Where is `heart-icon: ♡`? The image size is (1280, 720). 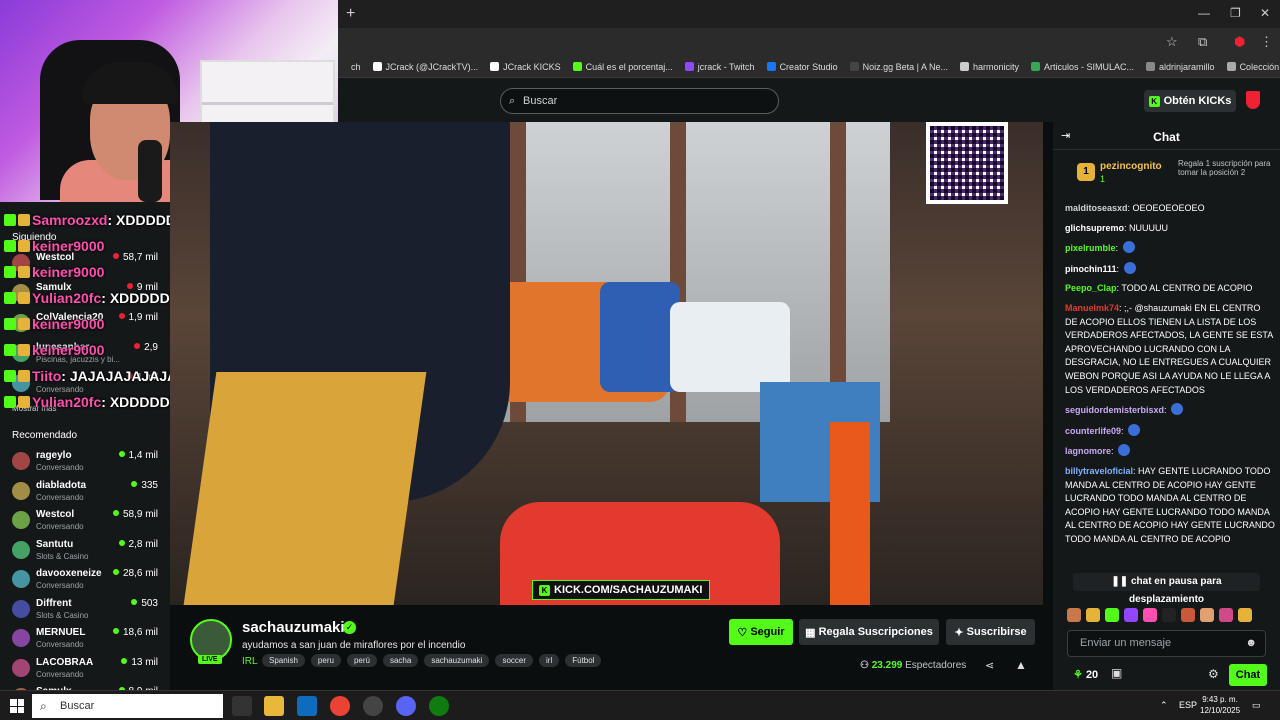 heart-icon: ♡ is located at coordinates (744, 632).